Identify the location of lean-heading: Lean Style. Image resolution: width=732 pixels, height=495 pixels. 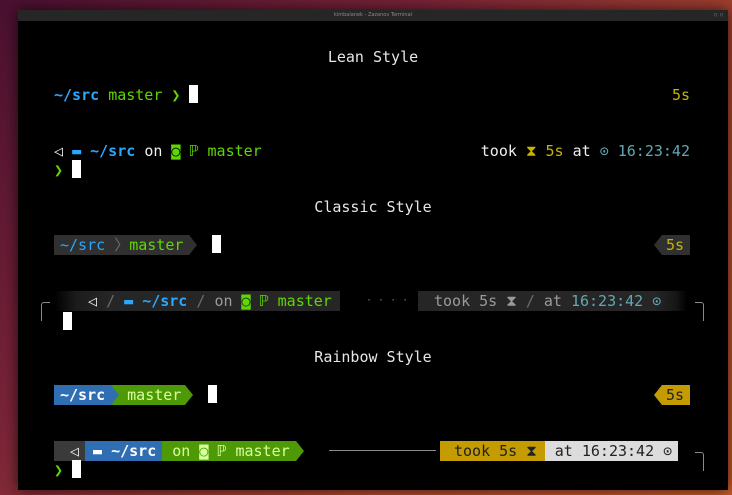
(373, 57).